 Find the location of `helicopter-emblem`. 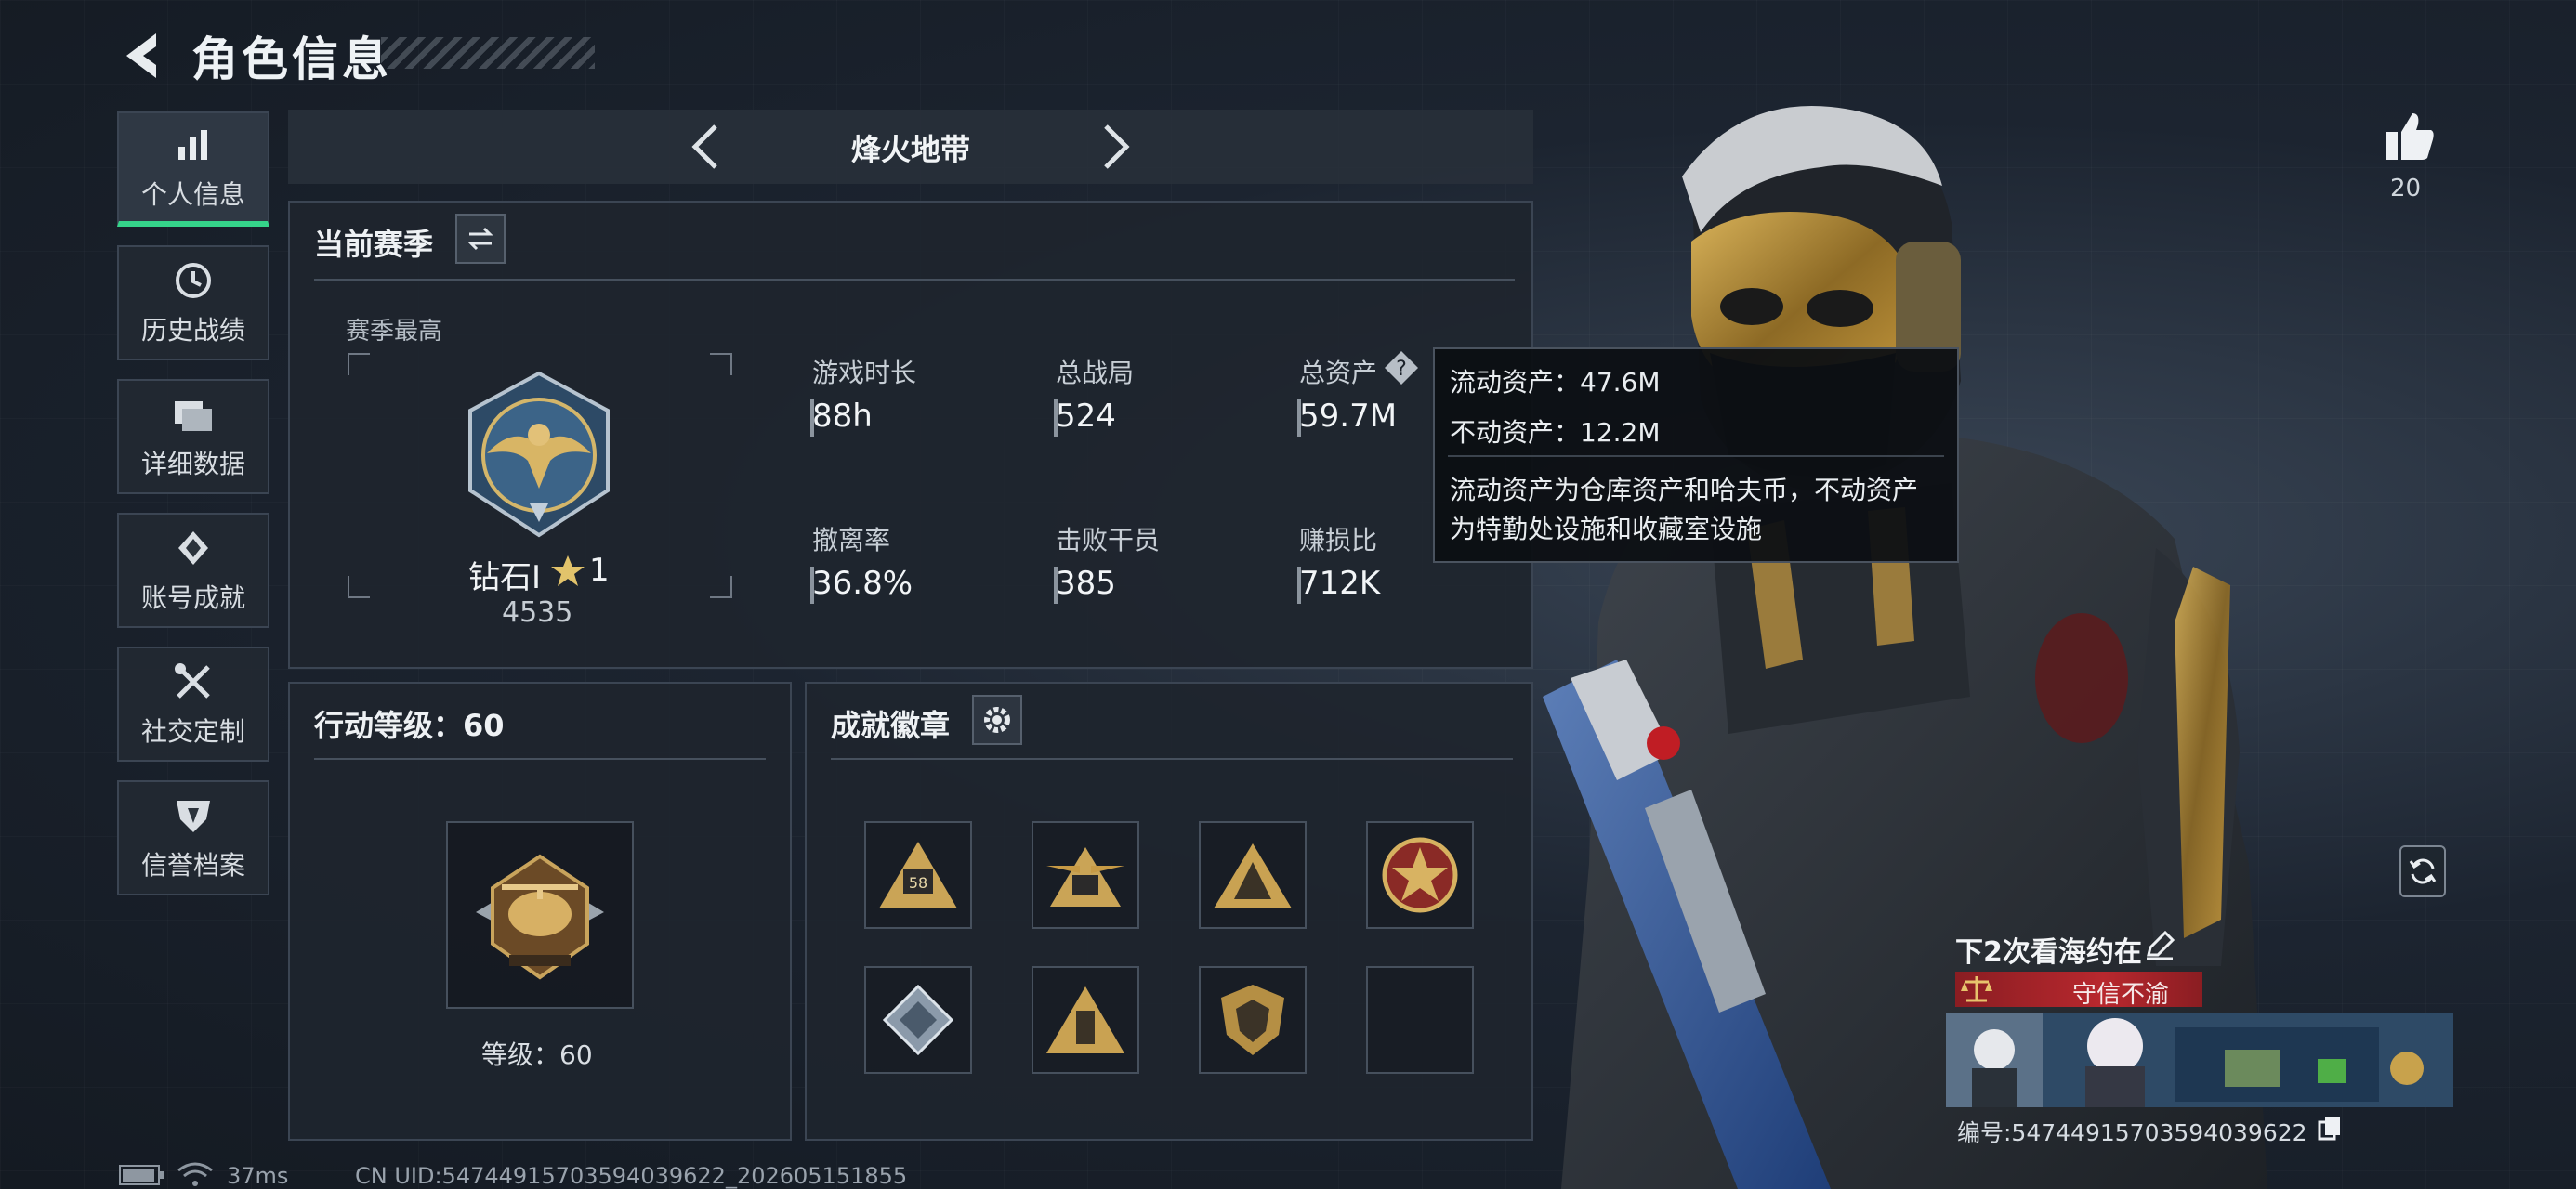

helicopter-emblem is located at coordinates (540, 917).